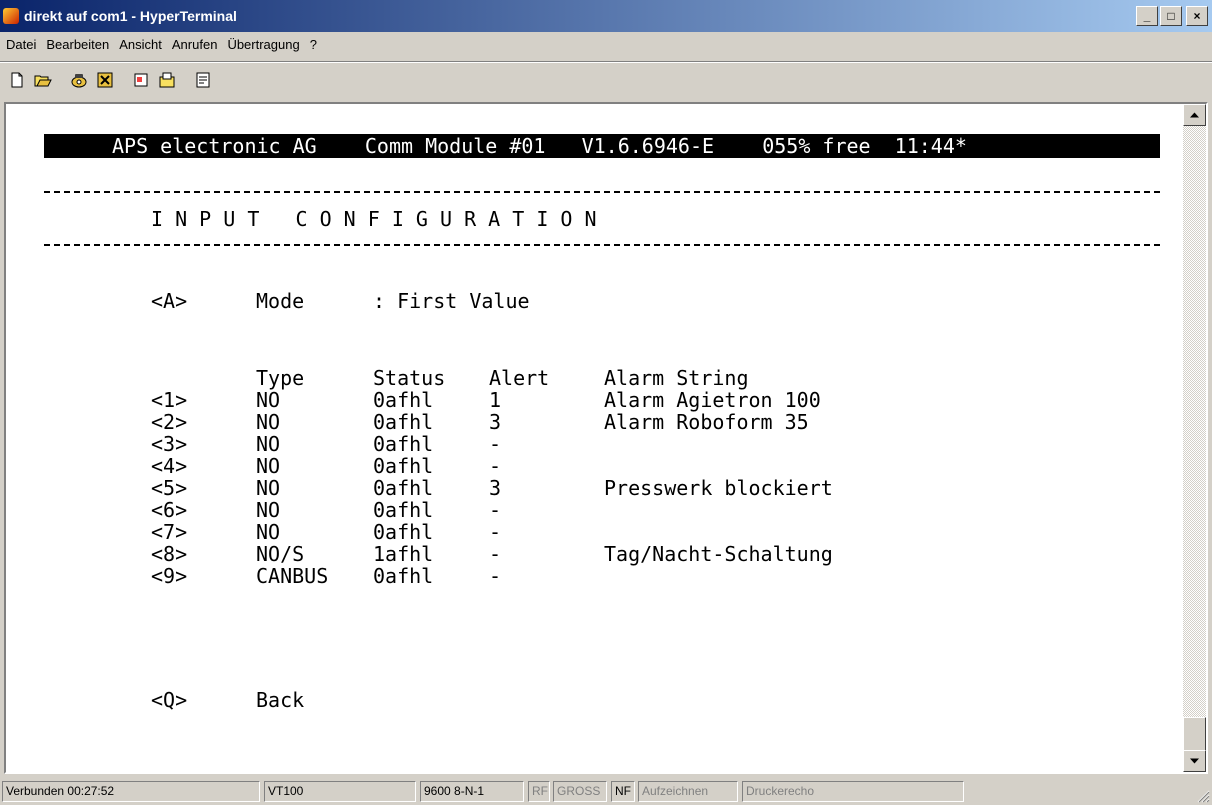 Image resolution: width=1212 pixels, height=805 pixels. What do you see at coordinates (313, 44) in the screenshot?
I see `menu-help: ?` at bounding box center [313, 44].